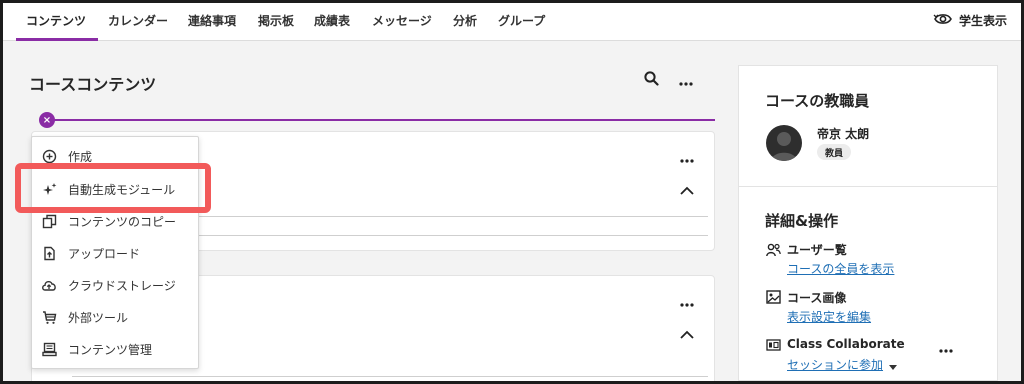  Describe the element at coordinates (893, 367) in the screenshot. I see `caret-down-icon` at that location.